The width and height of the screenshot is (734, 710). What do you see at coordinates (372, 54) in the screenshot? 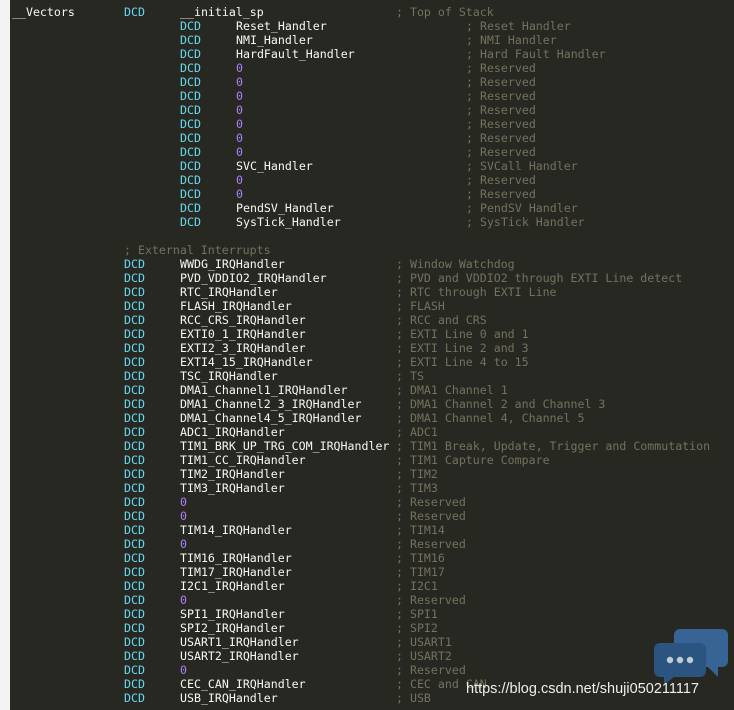
I see `code-line: DCD HardFault_Handler ; Hard Fault Handler` at bounding box center [372, 54].